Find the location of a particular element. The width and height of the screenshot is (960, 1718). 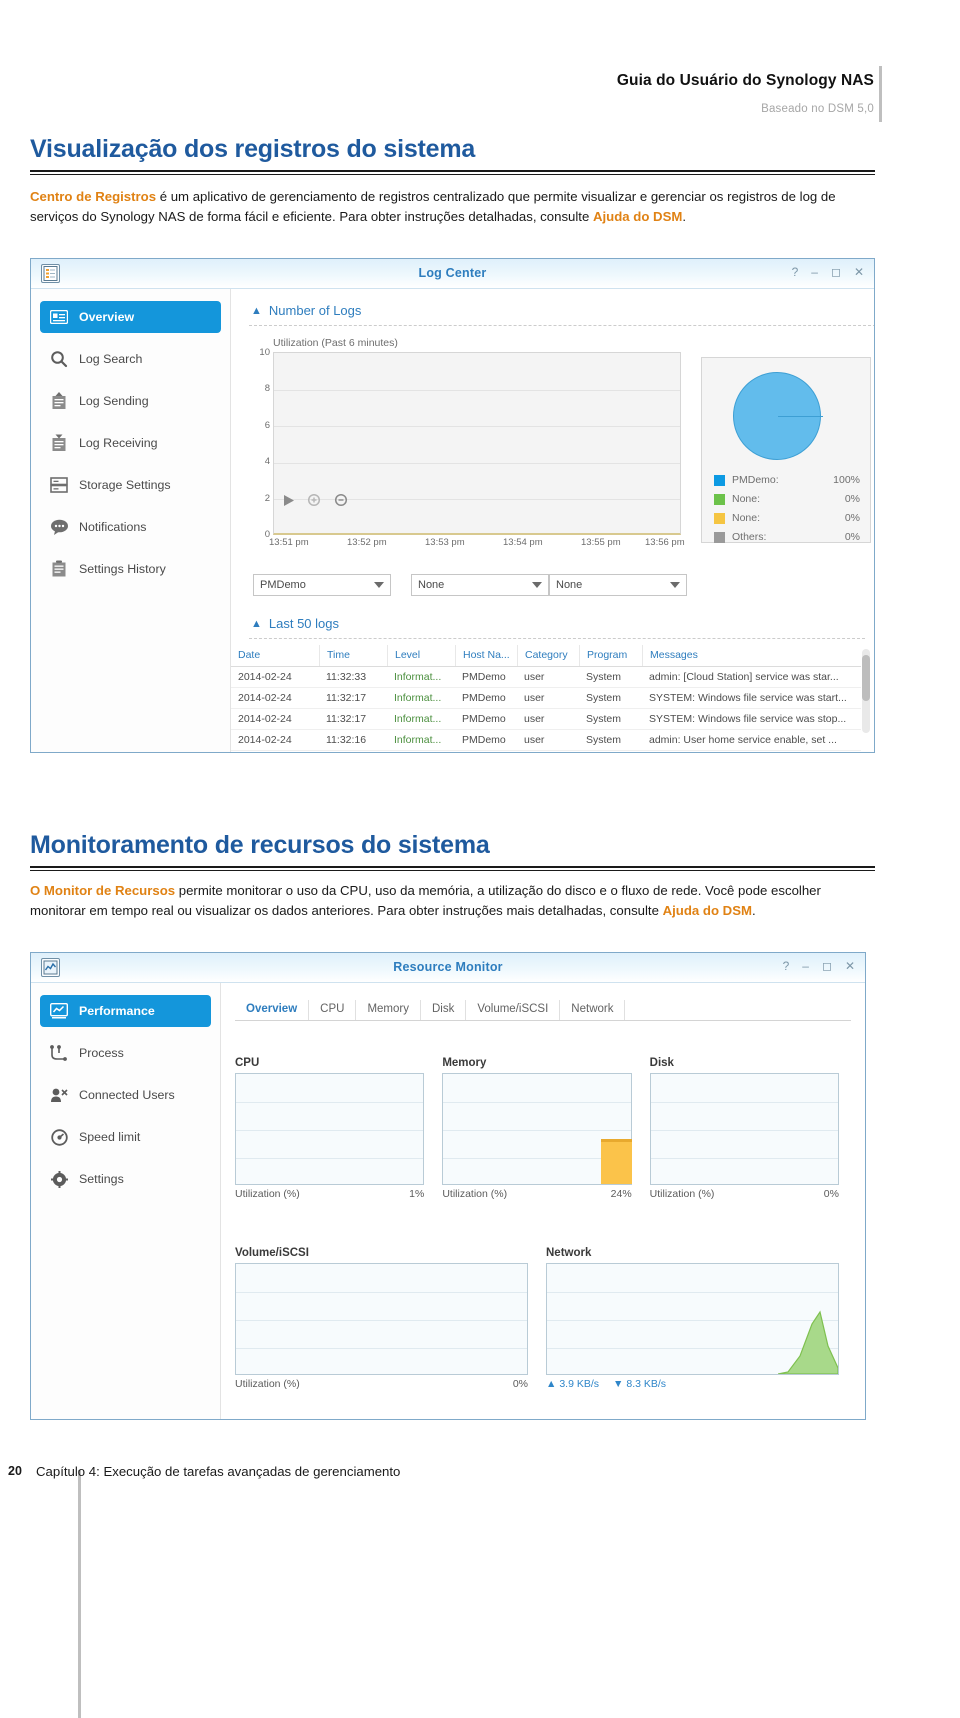

cpu-panel: CPU Utilization (%) 1% is located at coordinates (330, 1128).